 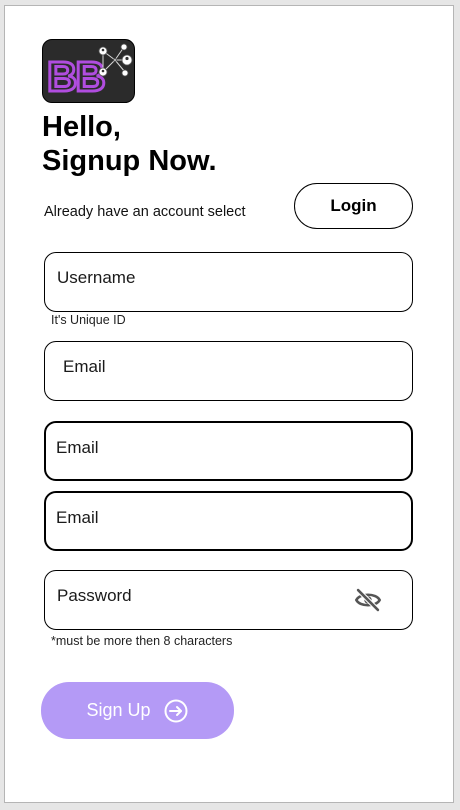 I want to click on page-title: Hello, Signup Now., so click(x=129, y=144).